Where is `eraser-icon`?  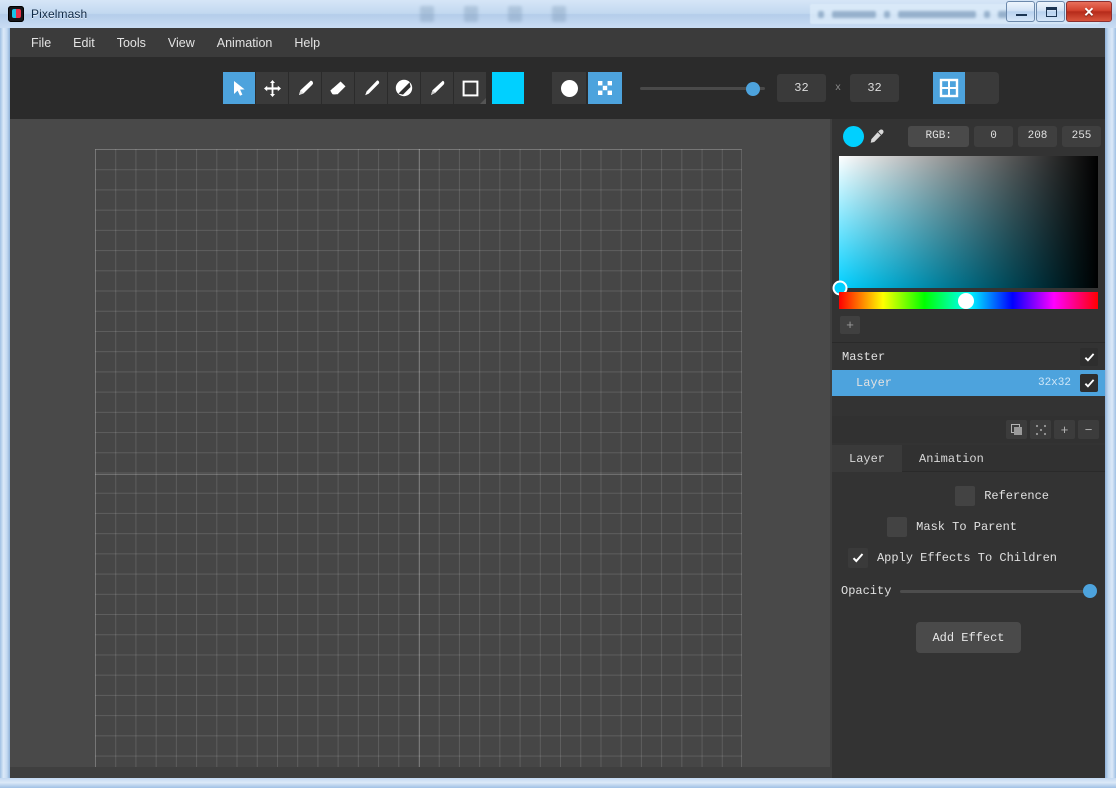
eraser-icon is located at coordinates (338, 88).